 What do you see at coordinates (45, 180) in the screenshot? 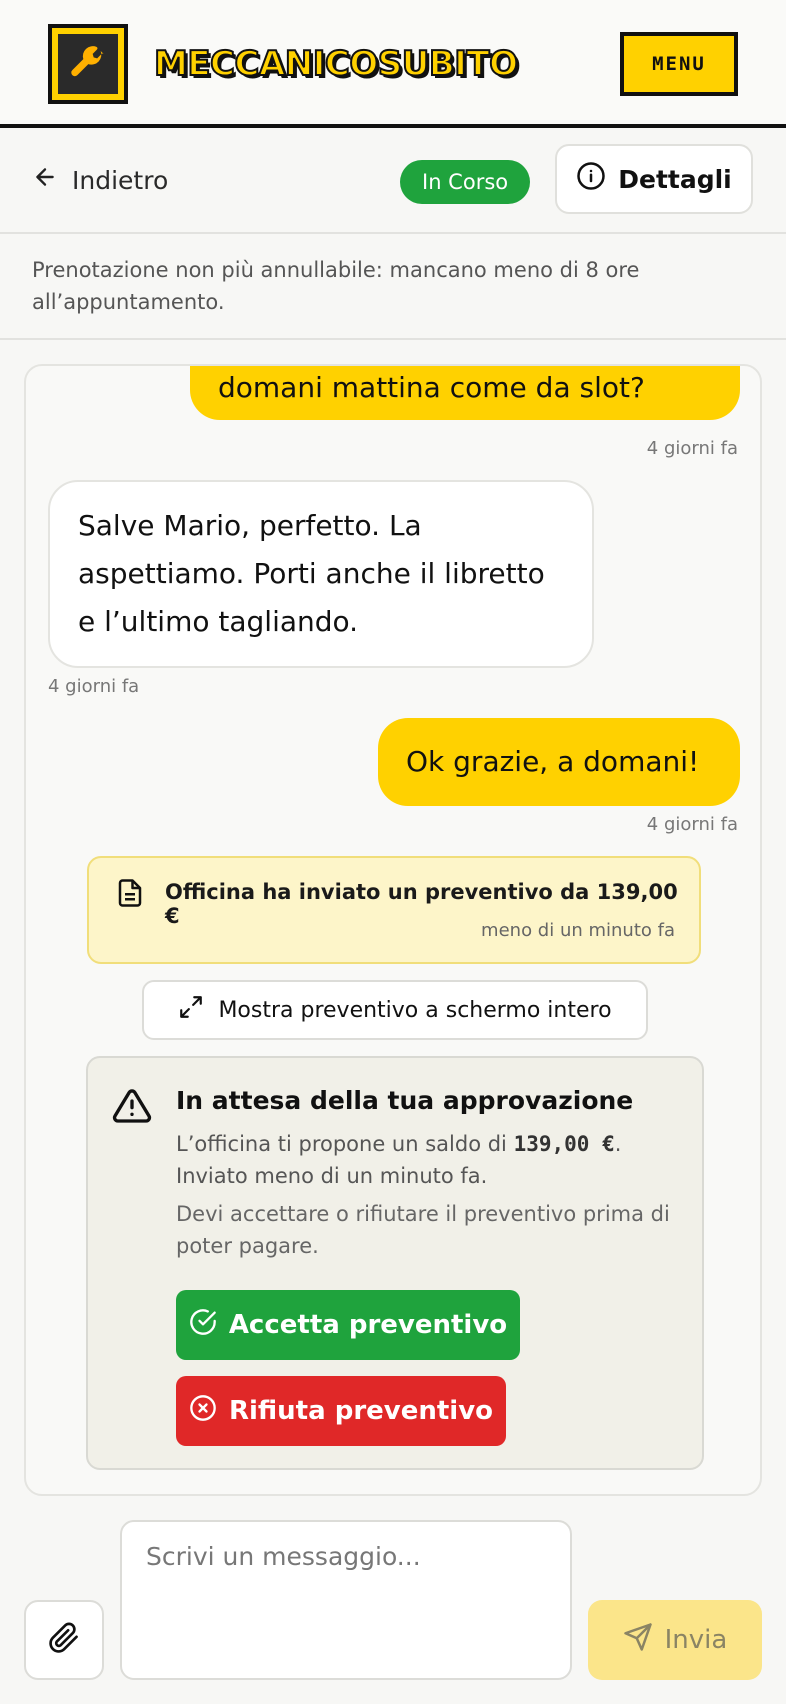
I see `arrow-left-icon` at bounding box center [45, 180].